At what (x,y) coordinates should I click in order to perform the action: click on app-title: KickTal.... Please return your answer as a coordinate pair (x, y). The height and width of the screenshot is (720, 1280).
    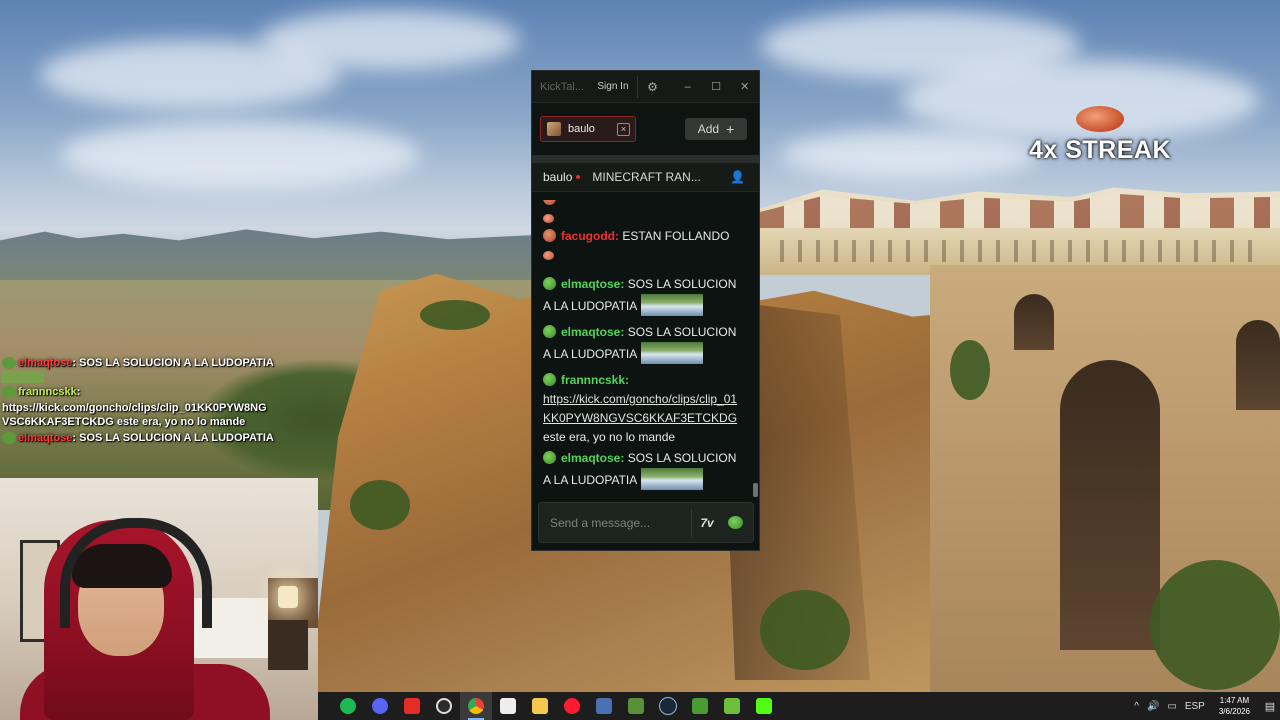
    Looking at the image, I should click on (562, 86).